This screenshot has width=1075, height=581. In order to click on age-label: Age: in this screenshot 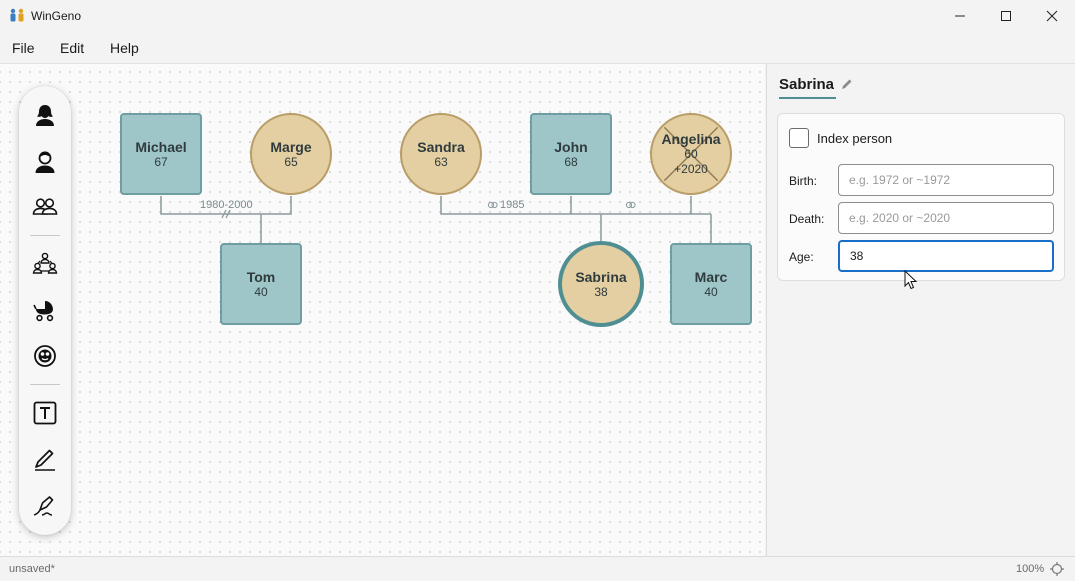, I will do `click(801, 257)`.